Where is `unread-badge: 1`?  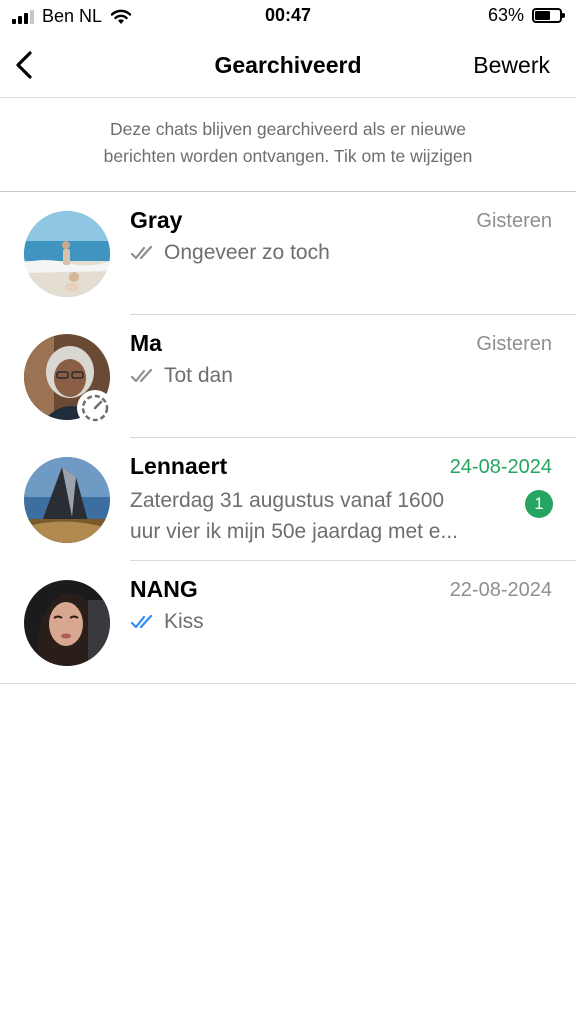 unread-badge: 1 is located at coordinates (539, 504).